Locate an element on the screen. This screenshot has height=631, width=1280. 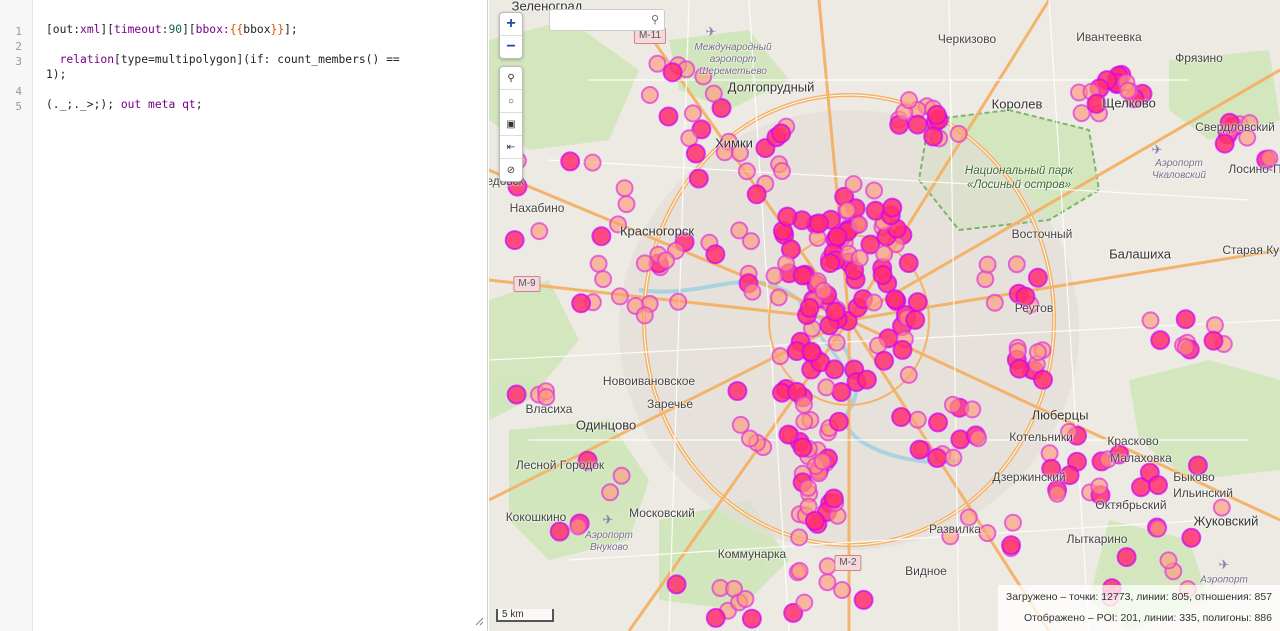
map-search-input is located at coordinates (601, 21).